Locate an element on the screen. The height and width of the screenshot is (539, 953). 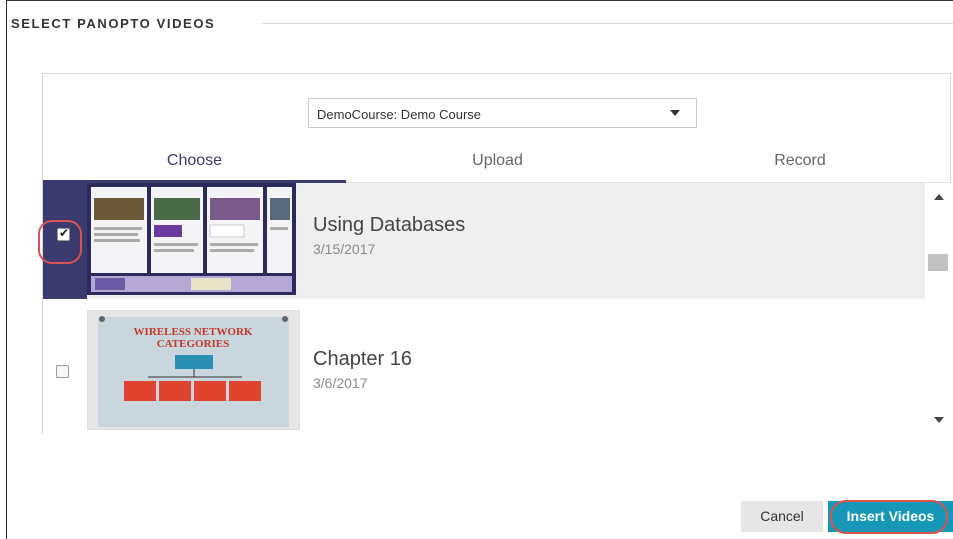
chevron-down-icon is located at coordinates (675, 113).